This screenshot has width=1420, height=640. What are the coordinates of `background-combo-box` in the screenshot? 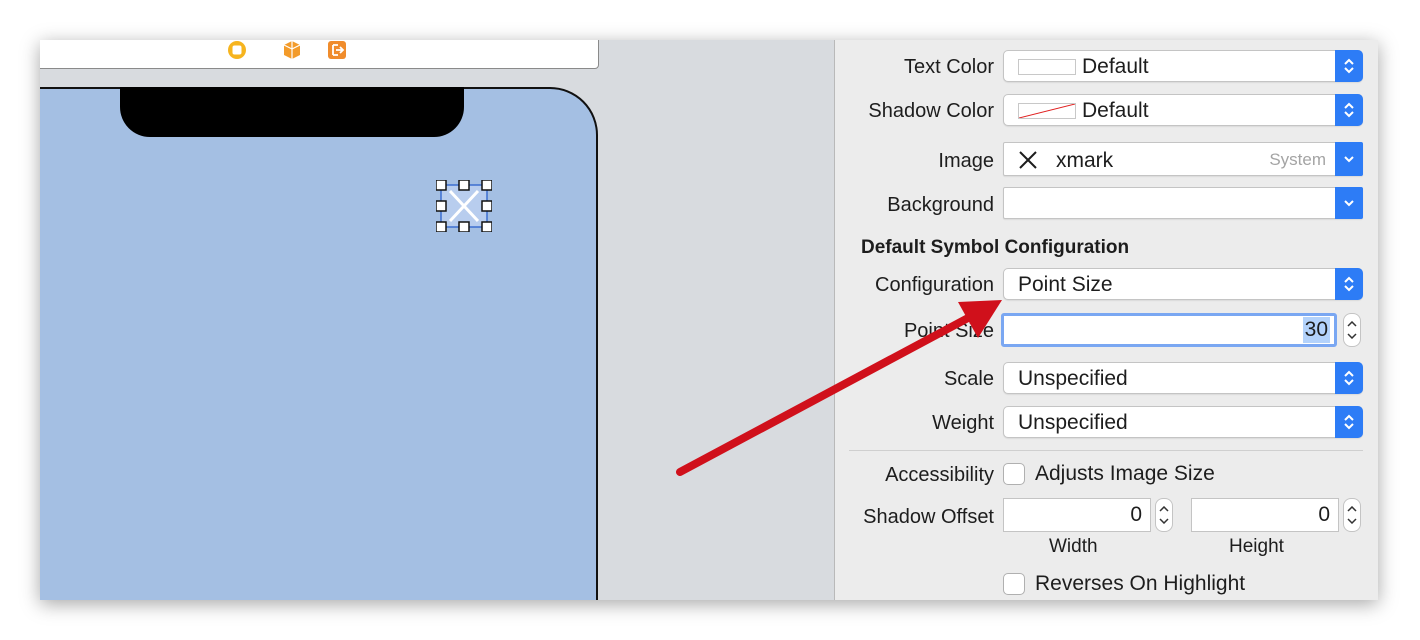 It's located at (1183, 203).